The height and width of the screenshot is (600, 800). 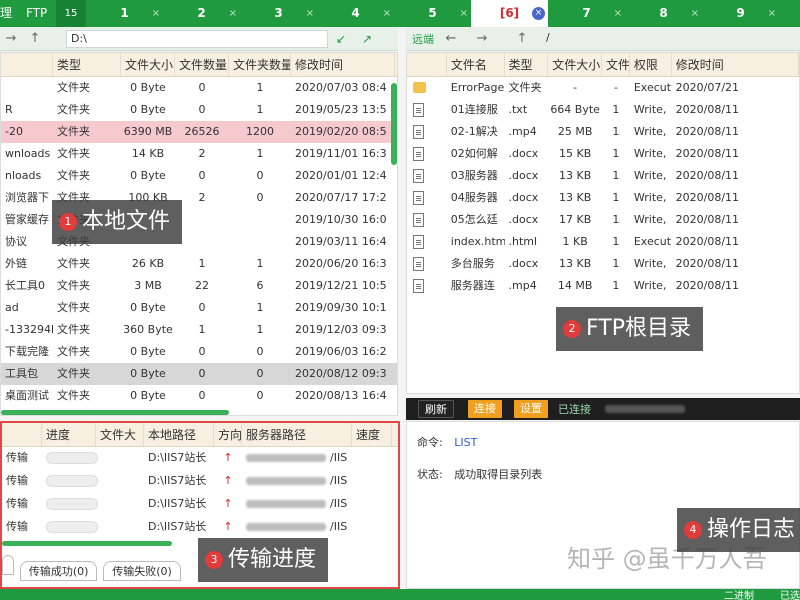 I want to click on status-binary: 二进制, so click(x=739, y=595).